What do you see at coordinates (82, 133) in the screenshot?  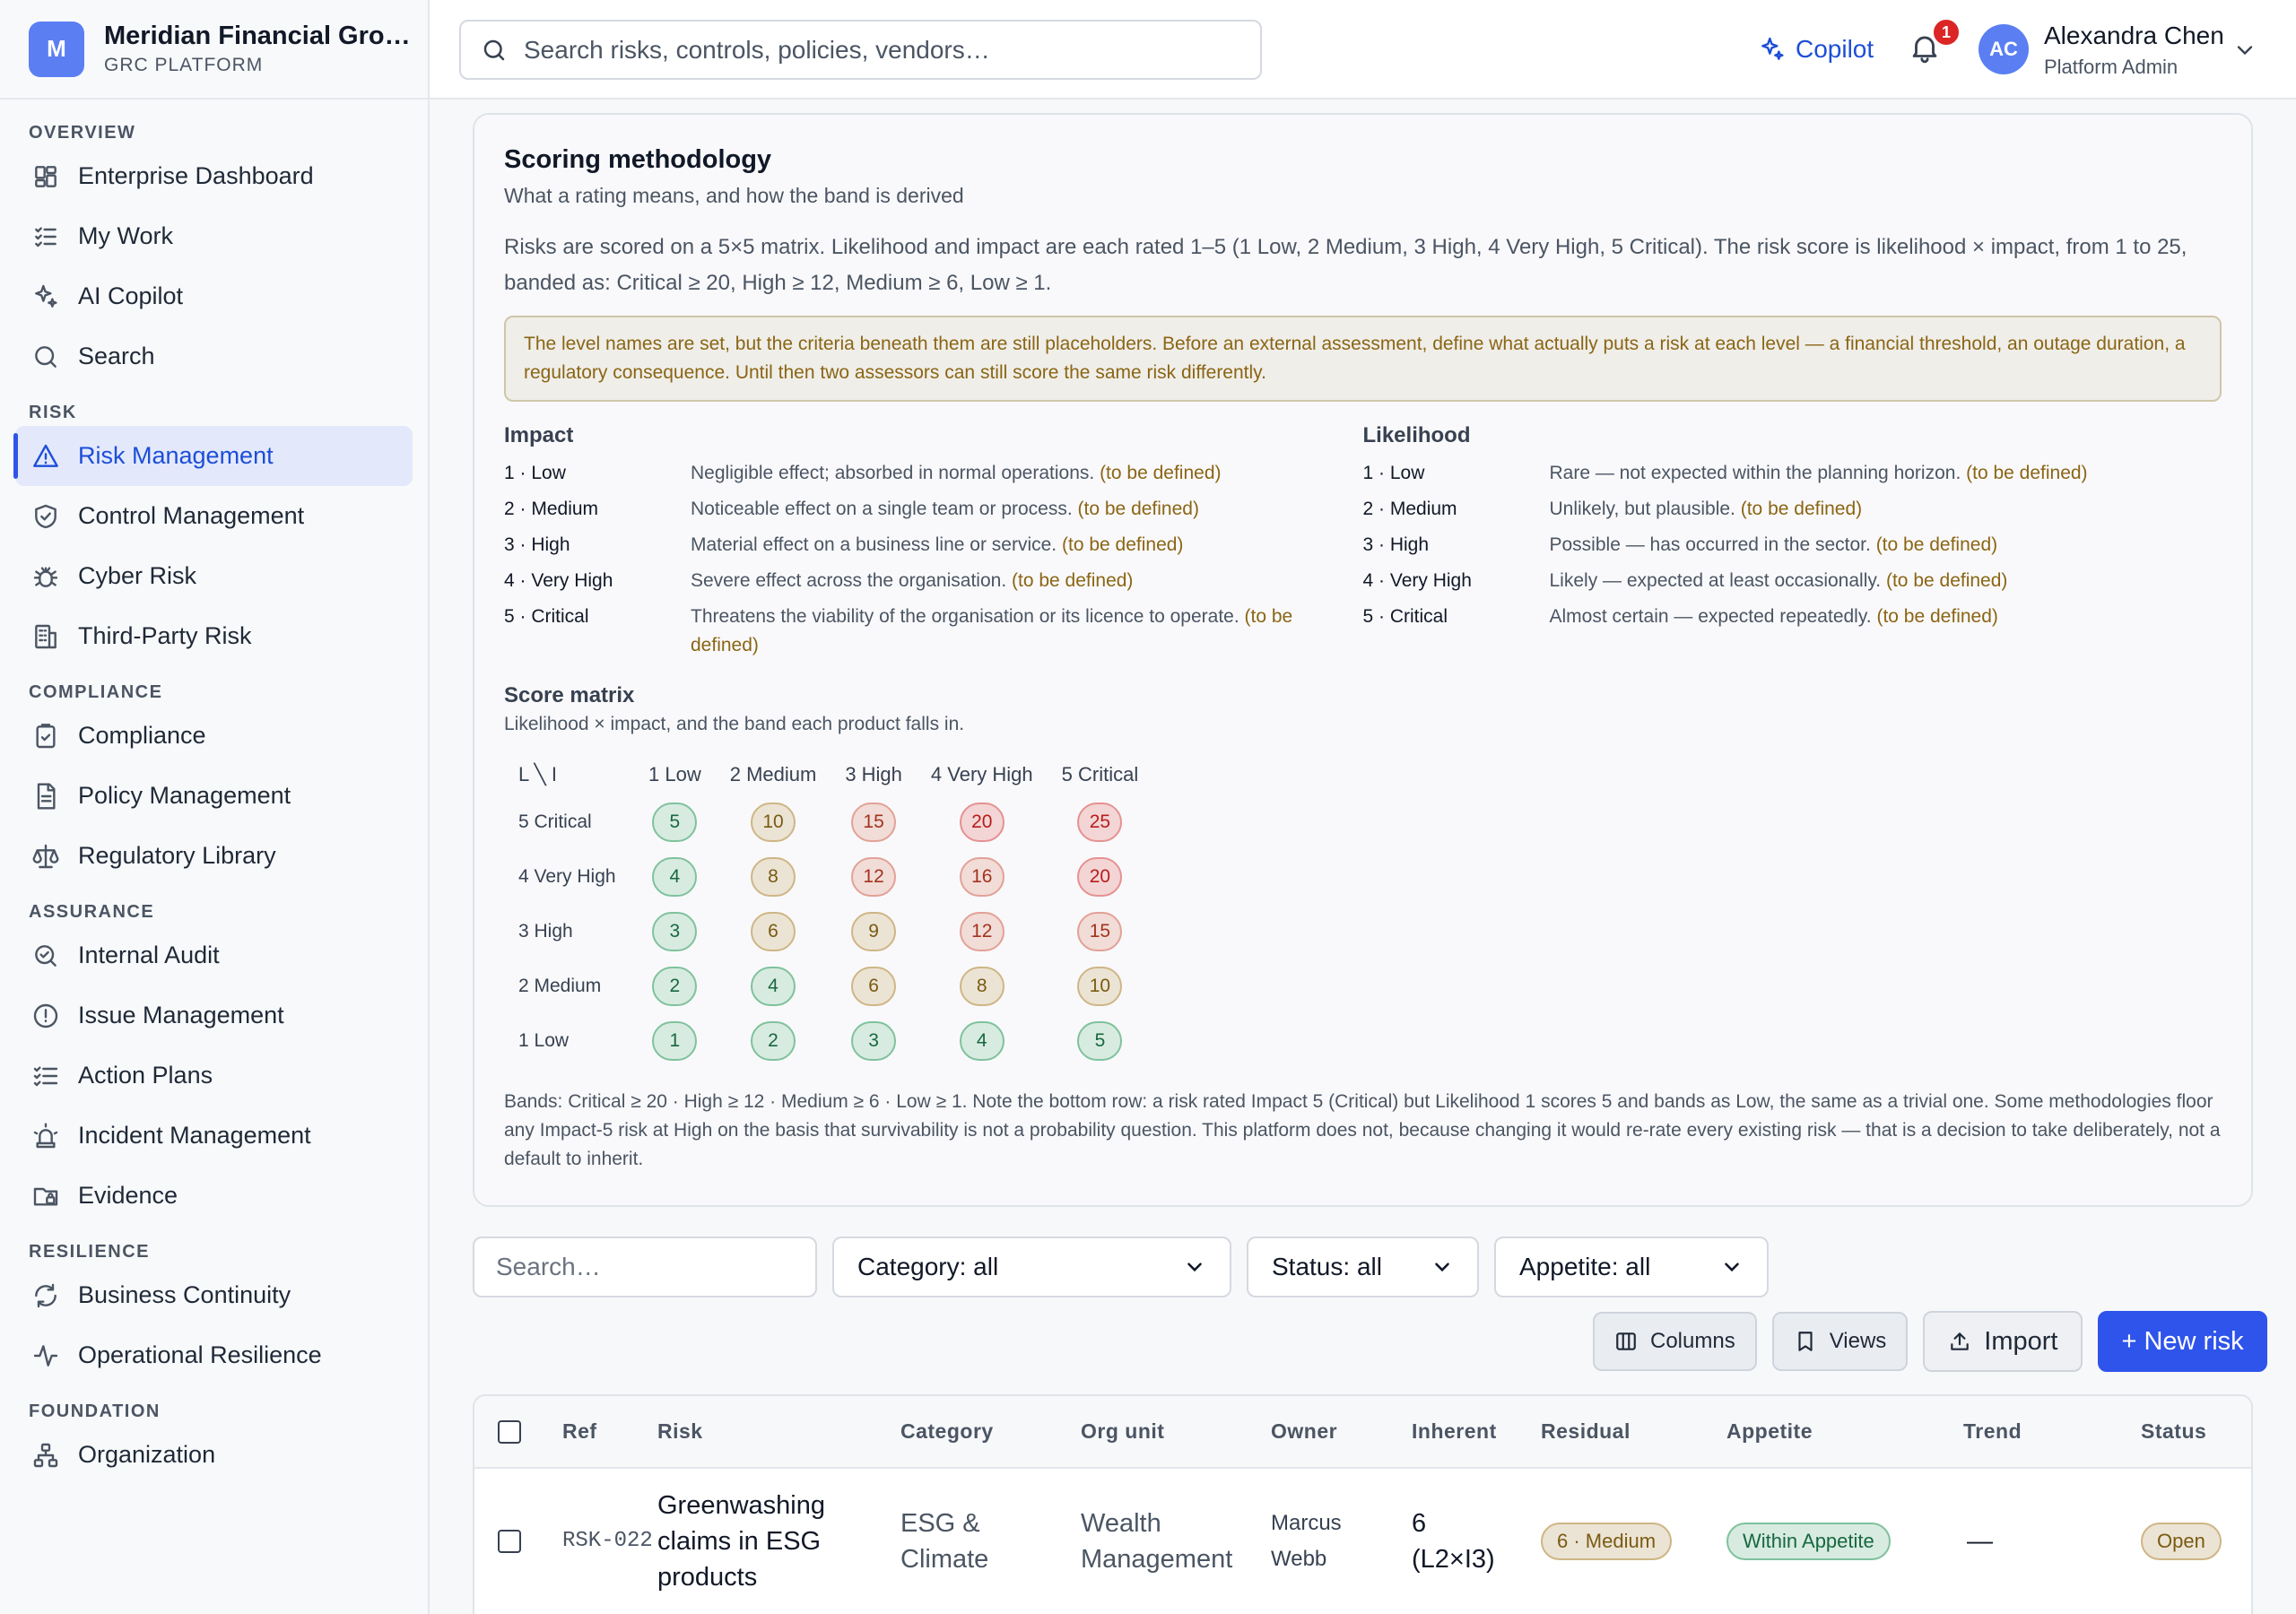 I see `nav-section-title: OVERVIEW` at bounding box center [82, 133].